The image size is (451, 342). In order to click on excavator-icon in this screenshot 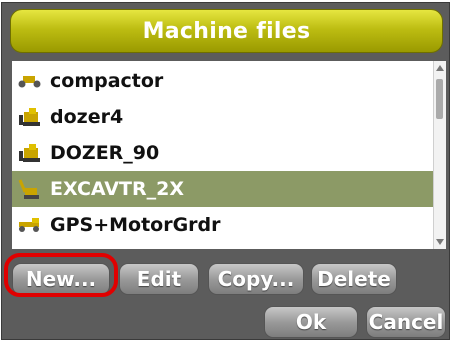, I will do `click(30, 189)`.